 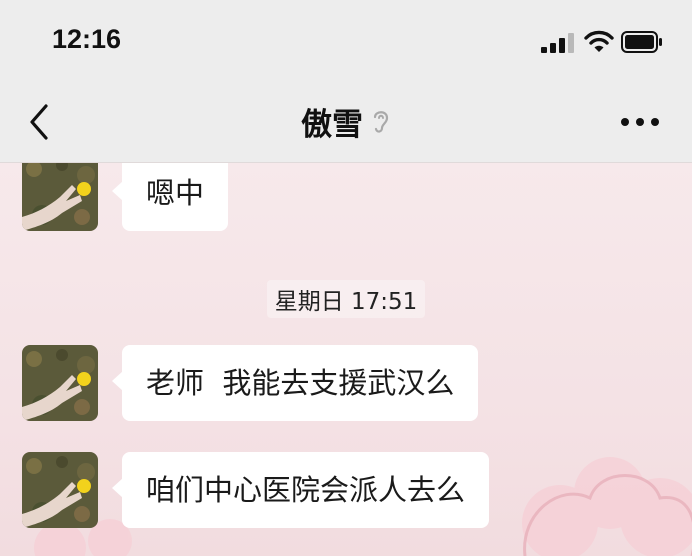 I want to click on back-button, so click(x=40, y=122).